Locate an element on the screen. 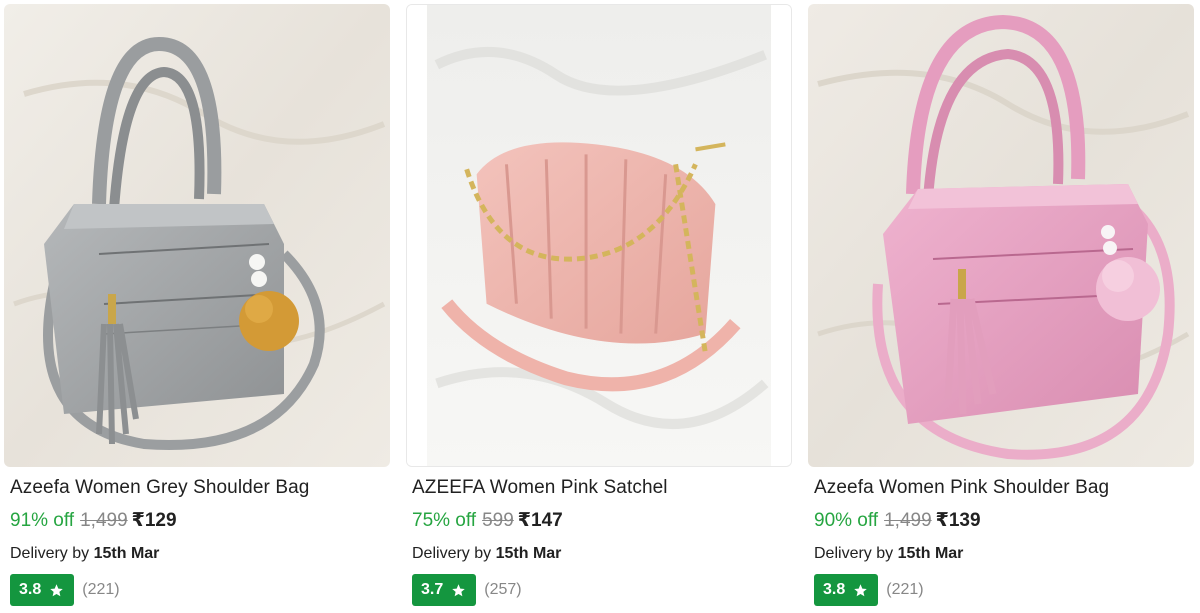 The image size is (1200, 613). discount-label: 75% off is located at coordinates (444, 520).